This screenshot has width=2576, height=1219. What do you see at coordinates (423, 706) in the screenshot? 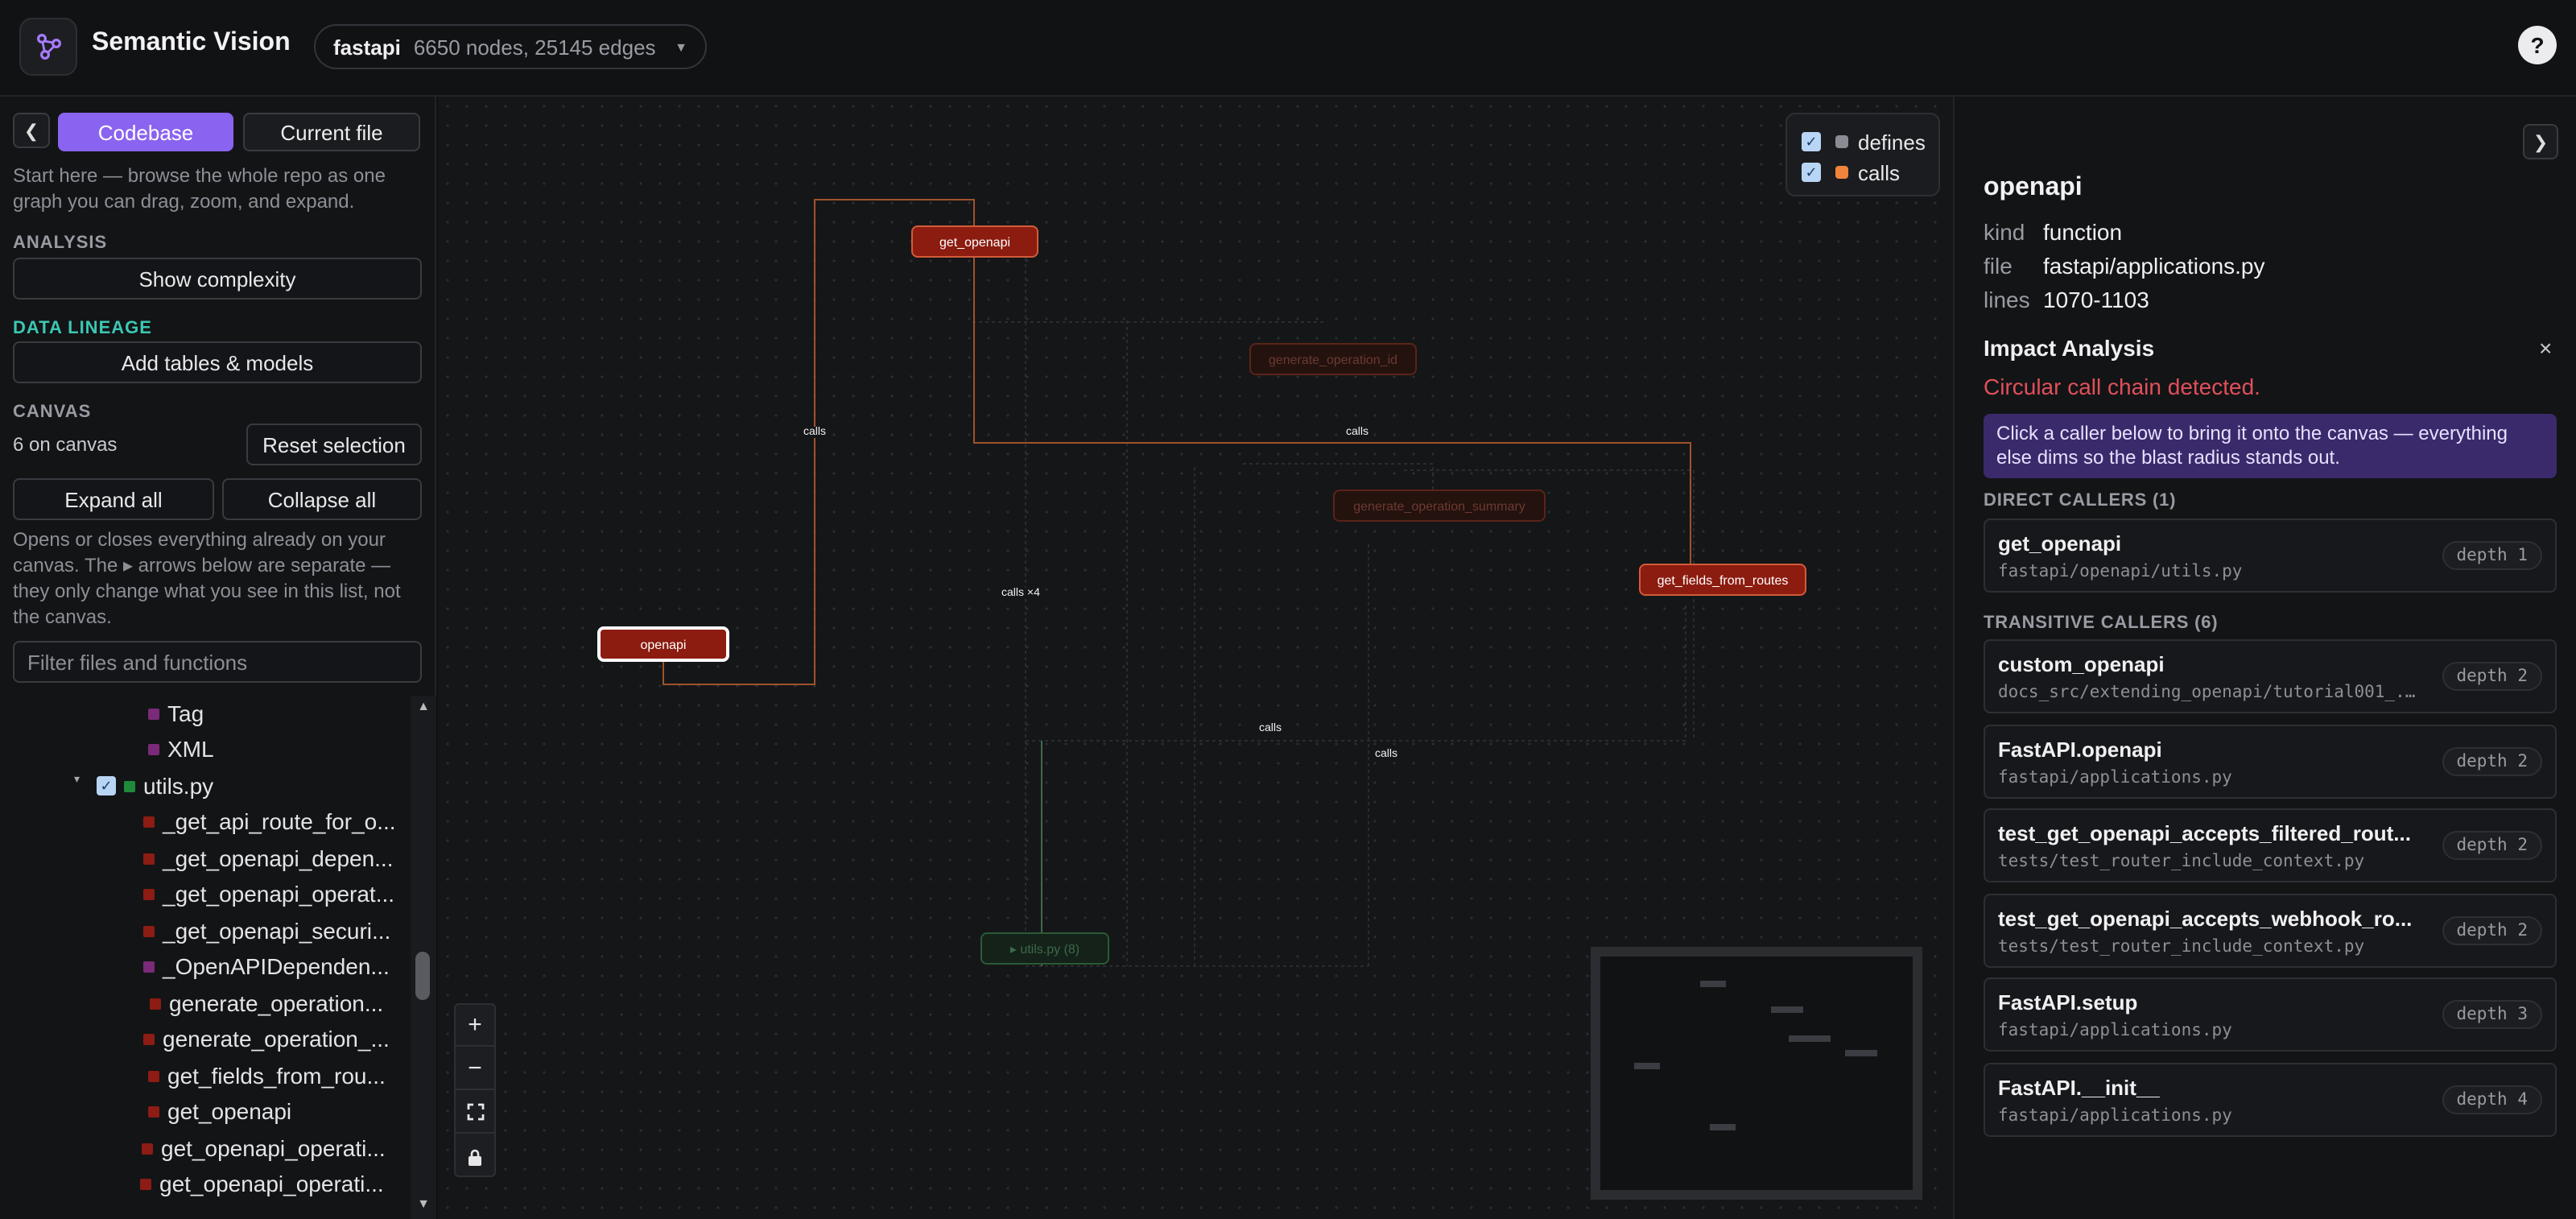
I see `scroll-up-icon: ▲` at bounding box center [423, 706].